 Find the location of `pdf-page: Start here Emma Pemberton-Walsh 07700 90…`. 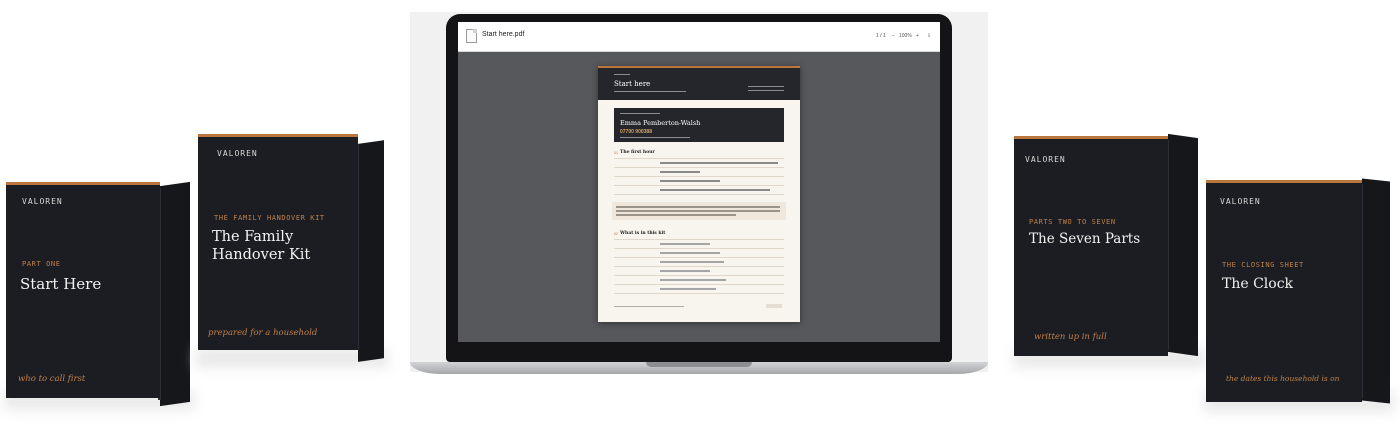

pdf-page: Start here Emma Pemberton-Walsh 07700 90… is located at coordinates (699, 194).